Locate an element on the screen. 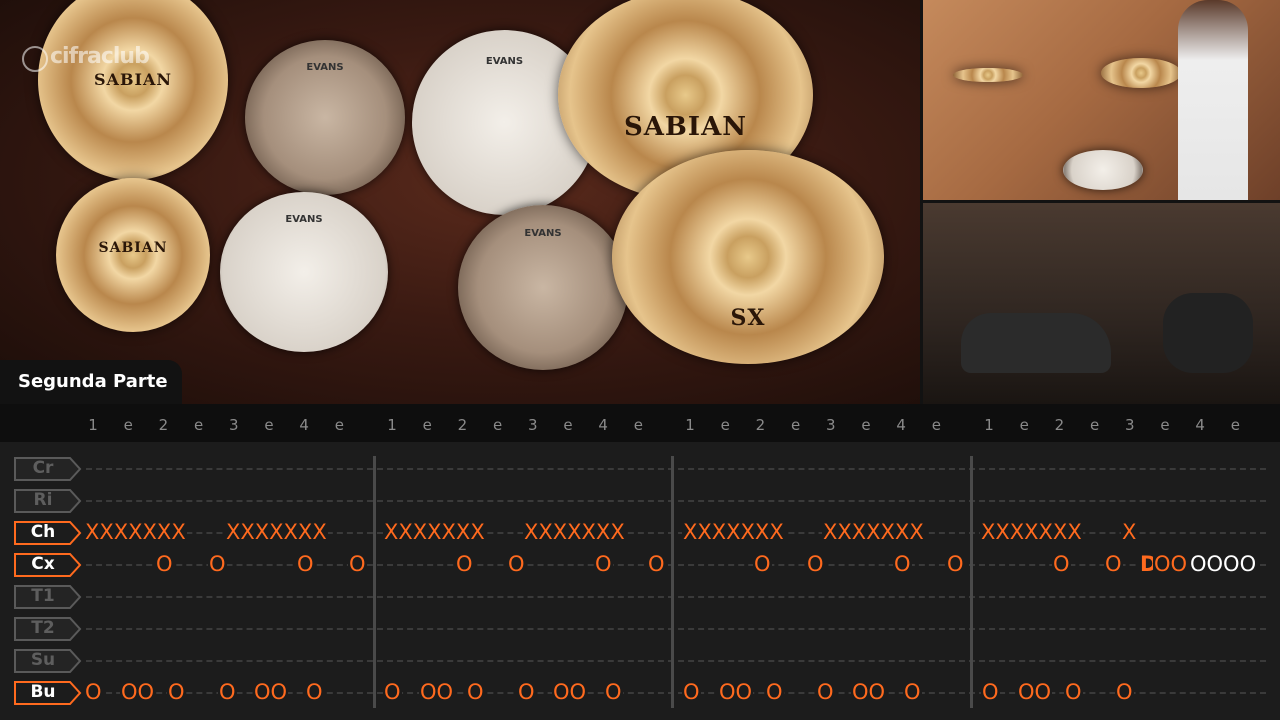 Image resolution: width=1280 pixels, height=720 pixels. splash-cymbal: SABIAN is located at coordinates (133, 255).